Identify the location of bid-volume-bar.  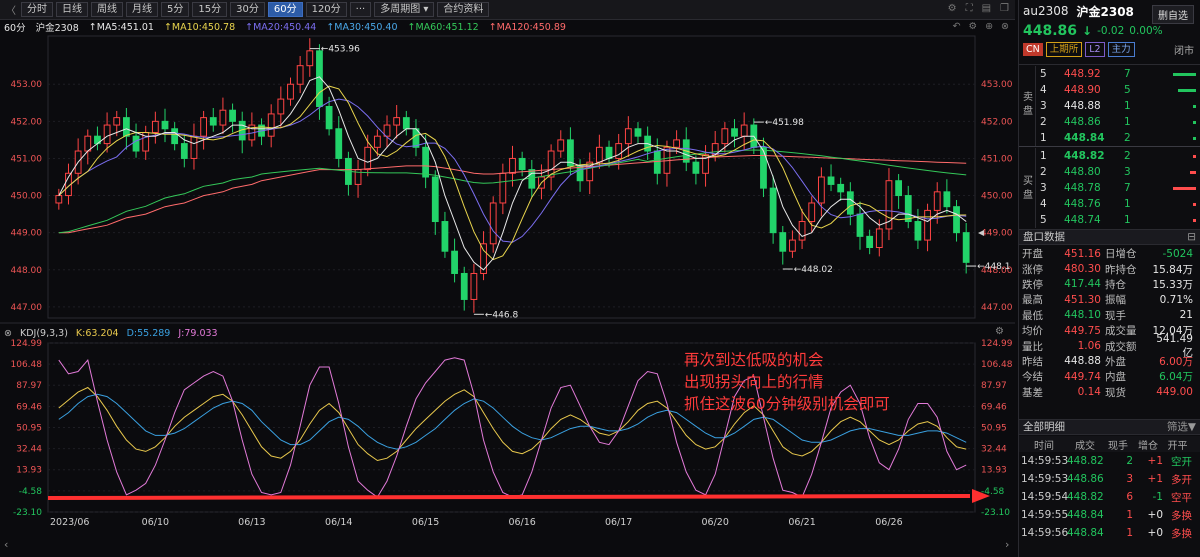
(1194, 156).